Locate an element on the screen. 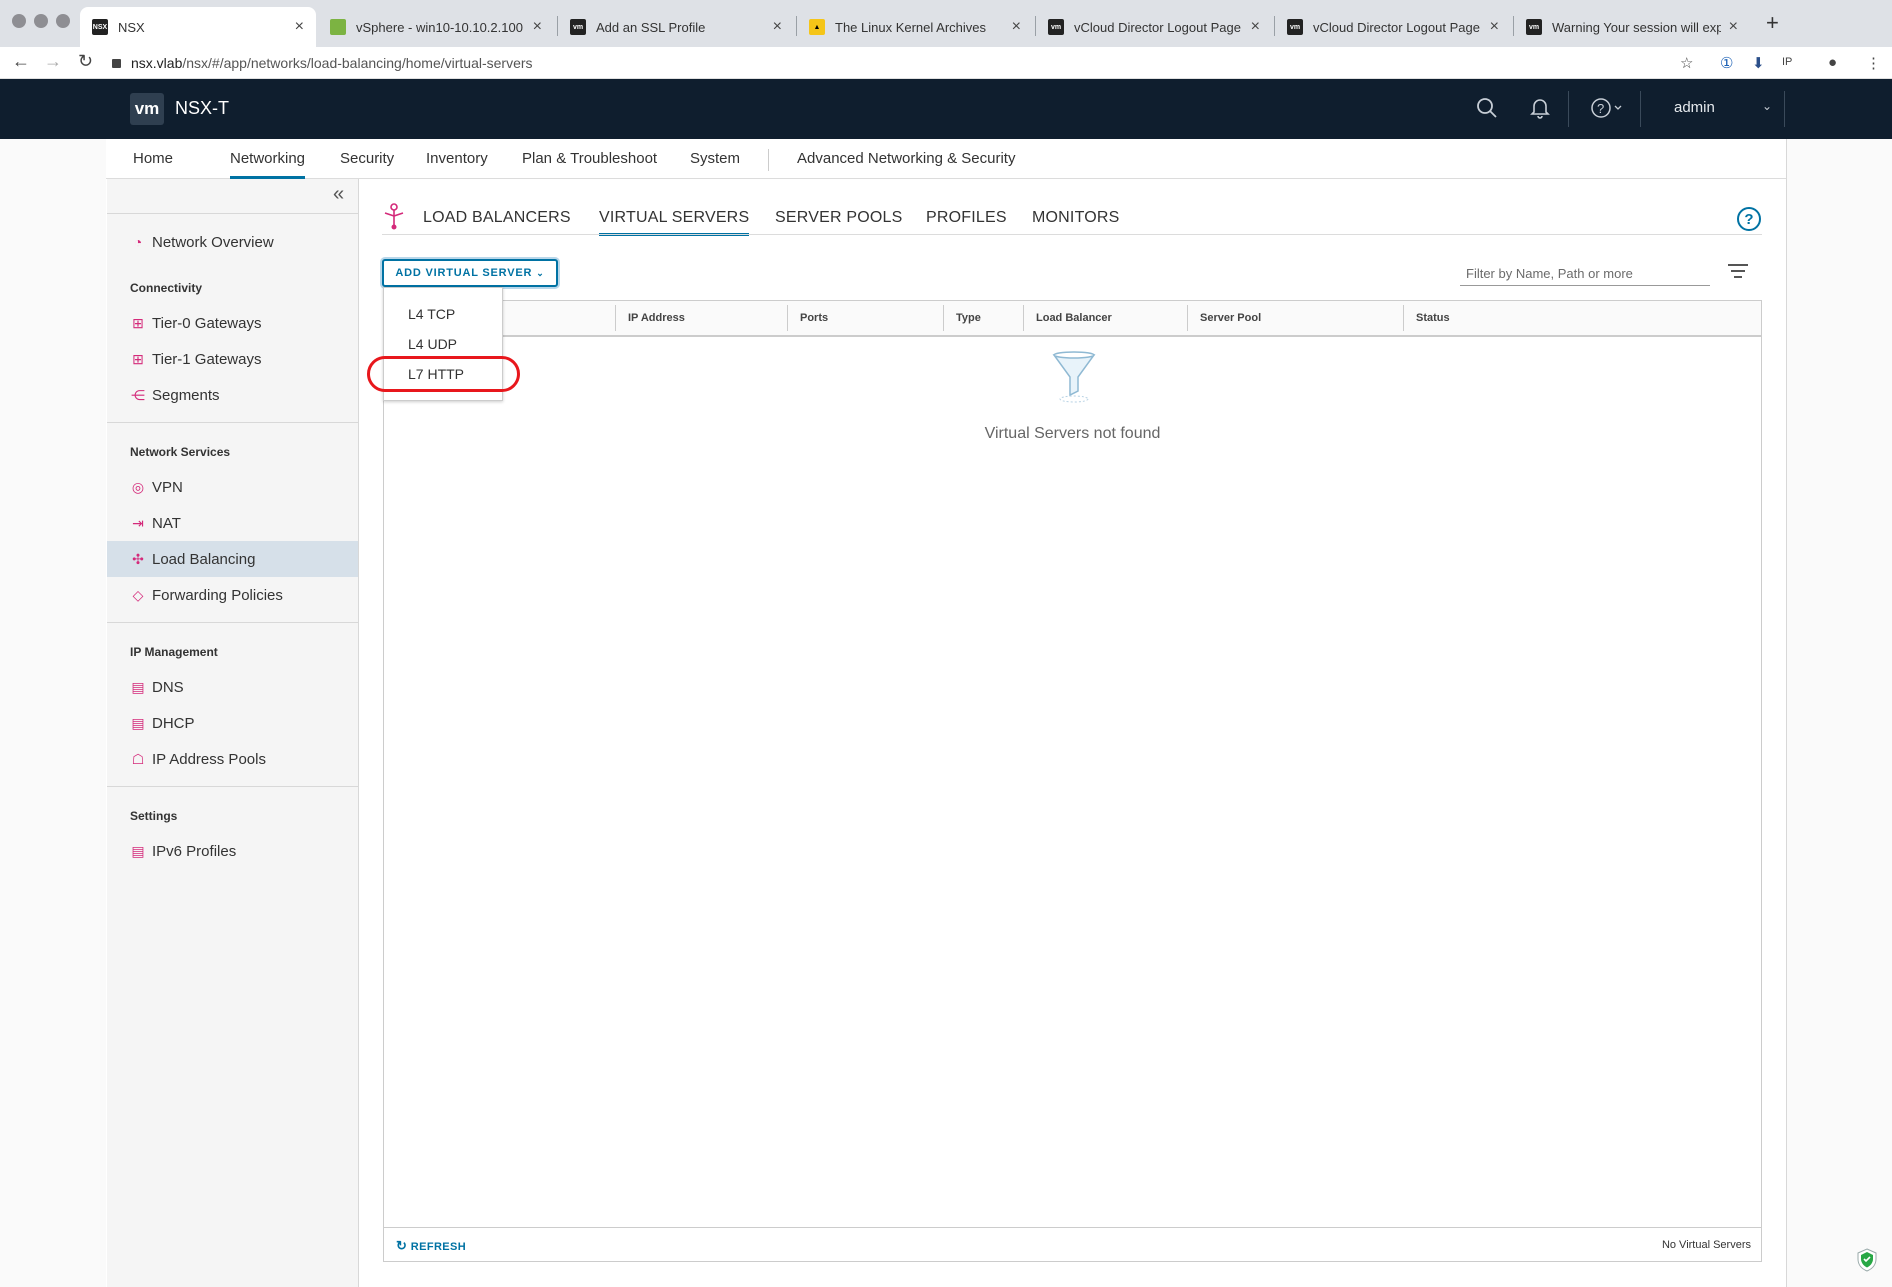  filter-options-icon is located at coordinates (1738, 273).